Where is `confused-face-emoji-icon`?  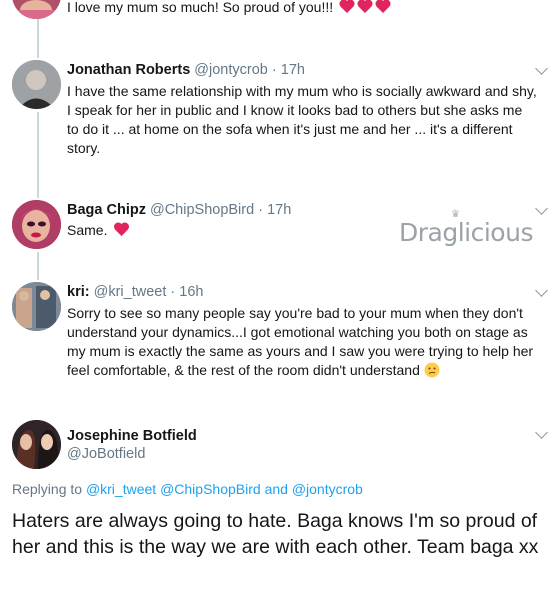
confused-face-emoji-icon is located at coordinates (432, 372).